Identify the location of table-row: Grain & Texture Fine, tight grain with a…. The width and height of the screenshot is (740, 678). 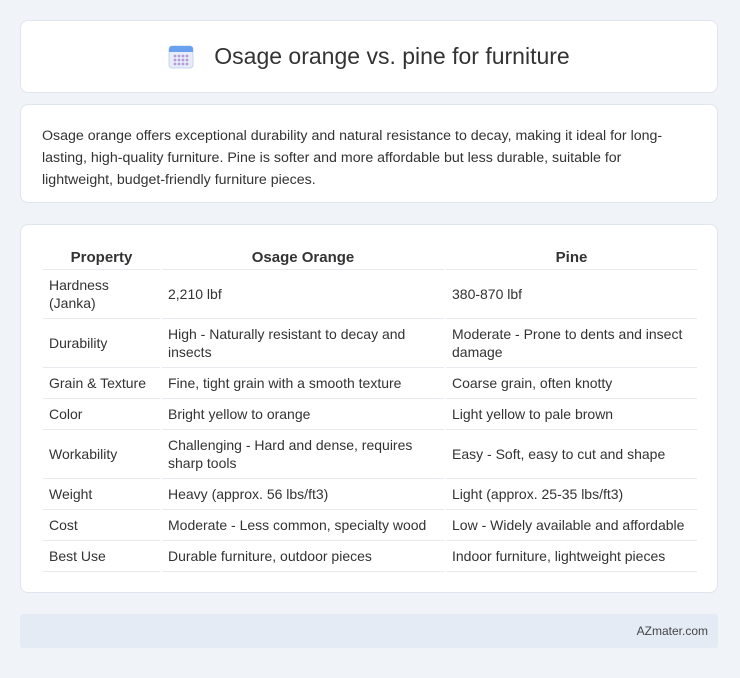
(370, 383).